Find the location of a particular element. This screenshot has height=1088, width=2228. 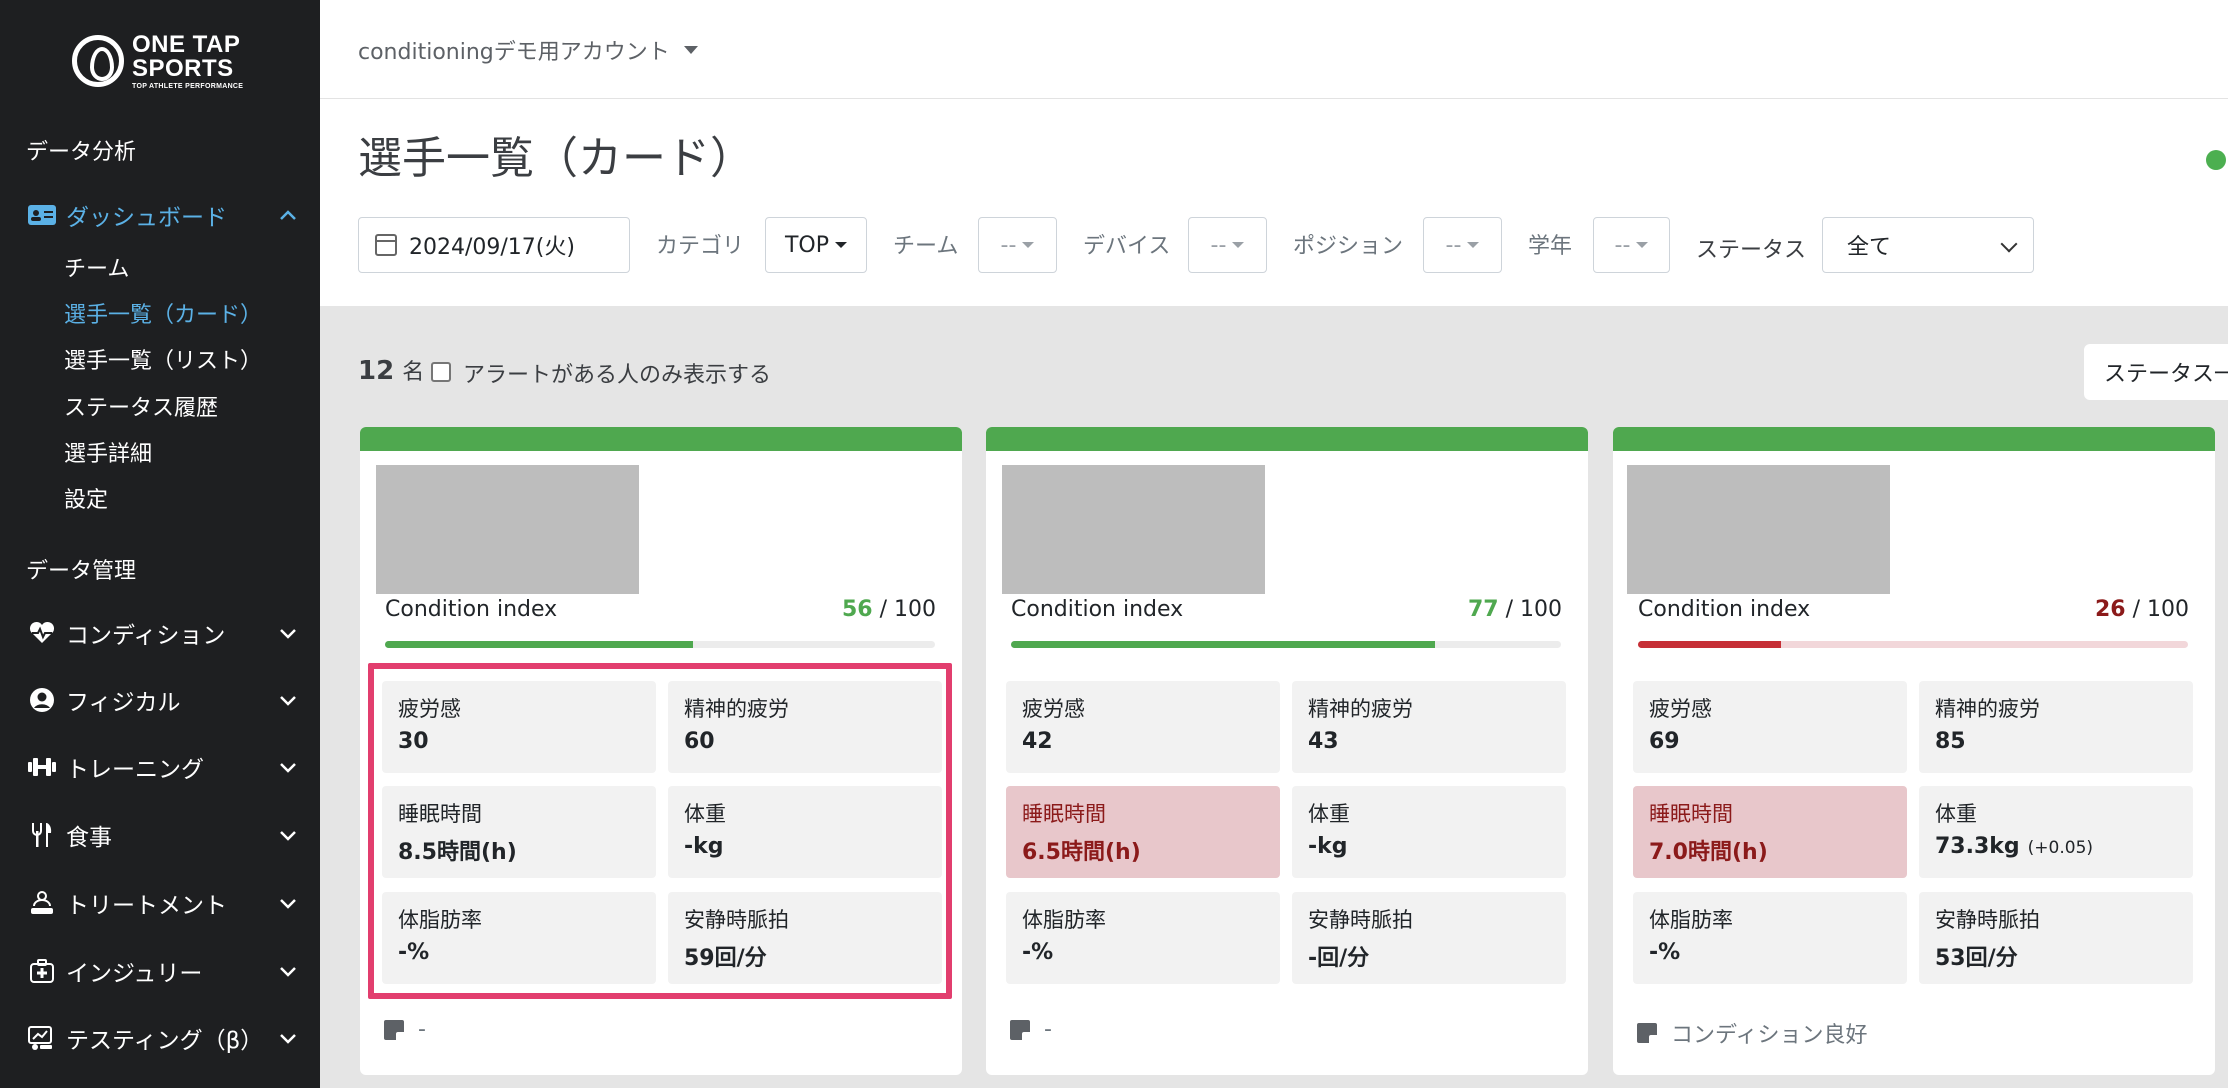

metric-value: 59回/分 is located at coordinates (725, 958).